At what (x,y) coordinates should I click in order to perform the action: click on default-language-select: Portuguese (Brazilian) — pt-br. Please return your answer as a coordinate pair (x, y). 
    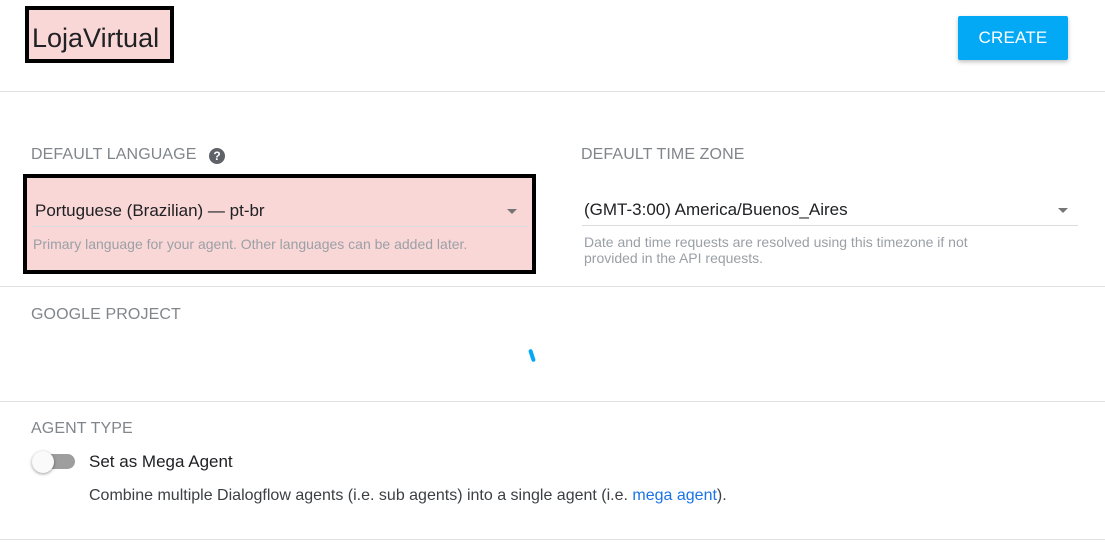
    Looking at the image, I should click on (281, 211).